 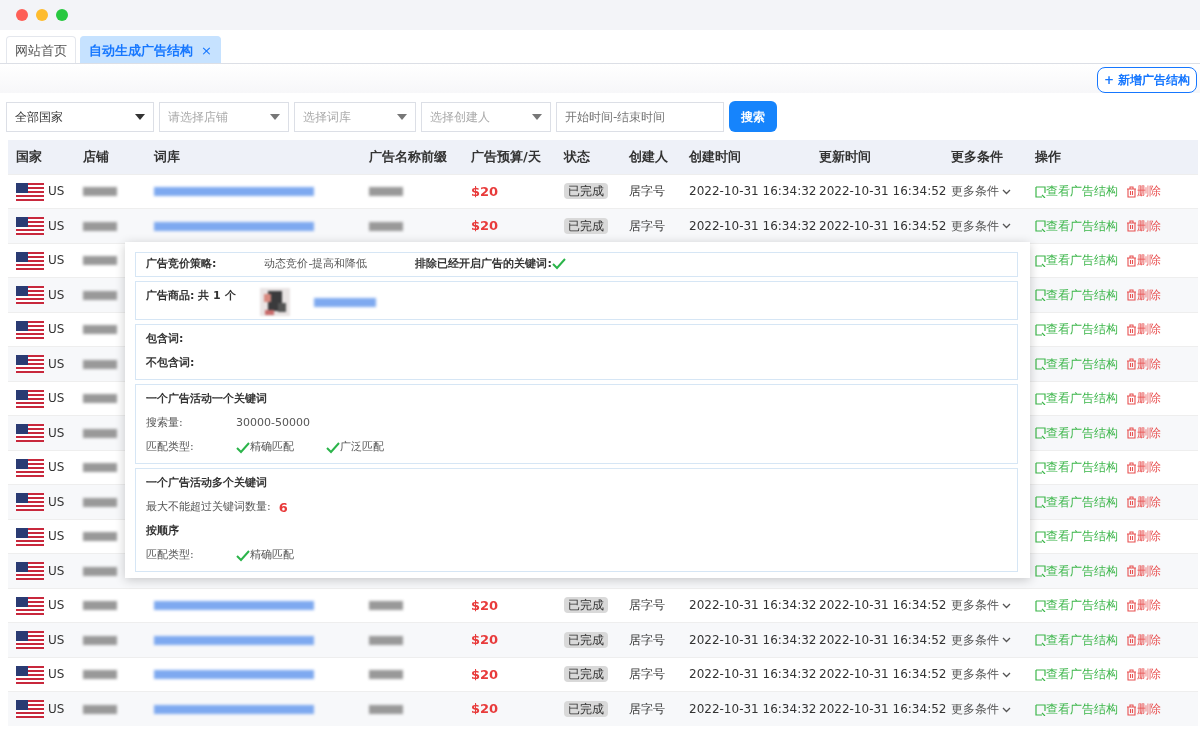 What do you see at coordinates (165, 423) in the screenshot?
I see `search-volume-label: 搜索量:` at bounding box center [165, 423].